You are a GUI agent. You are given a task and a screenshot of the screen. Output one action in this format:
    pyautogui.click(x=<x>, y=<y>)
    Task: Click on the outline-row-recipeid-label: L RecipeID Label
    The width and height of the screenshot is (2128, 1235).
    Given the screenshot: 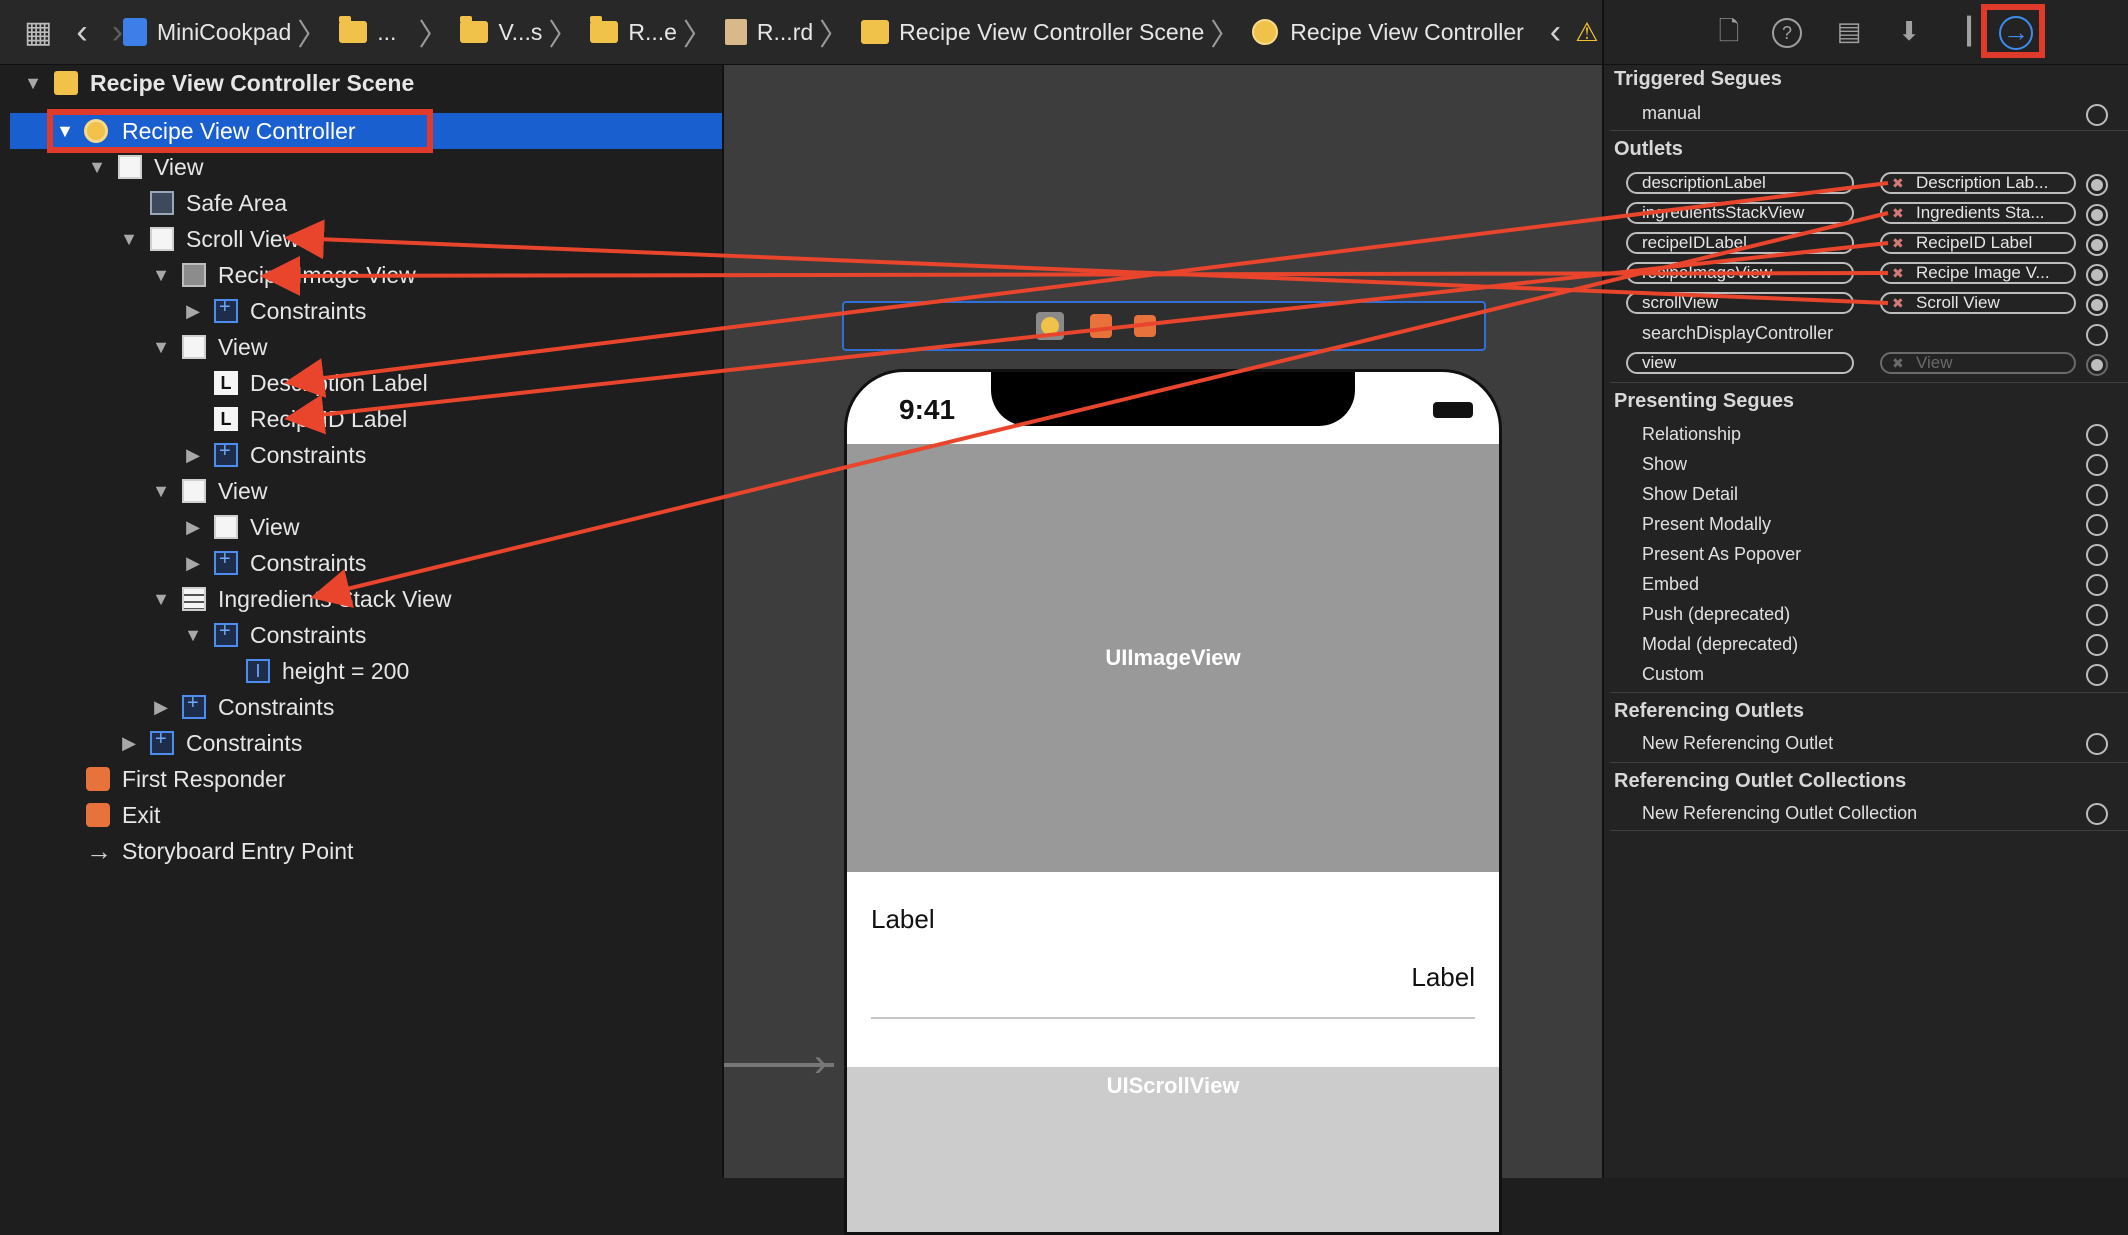 What is the action you would take?
    pyautogui.click(x=361, y=419)
    